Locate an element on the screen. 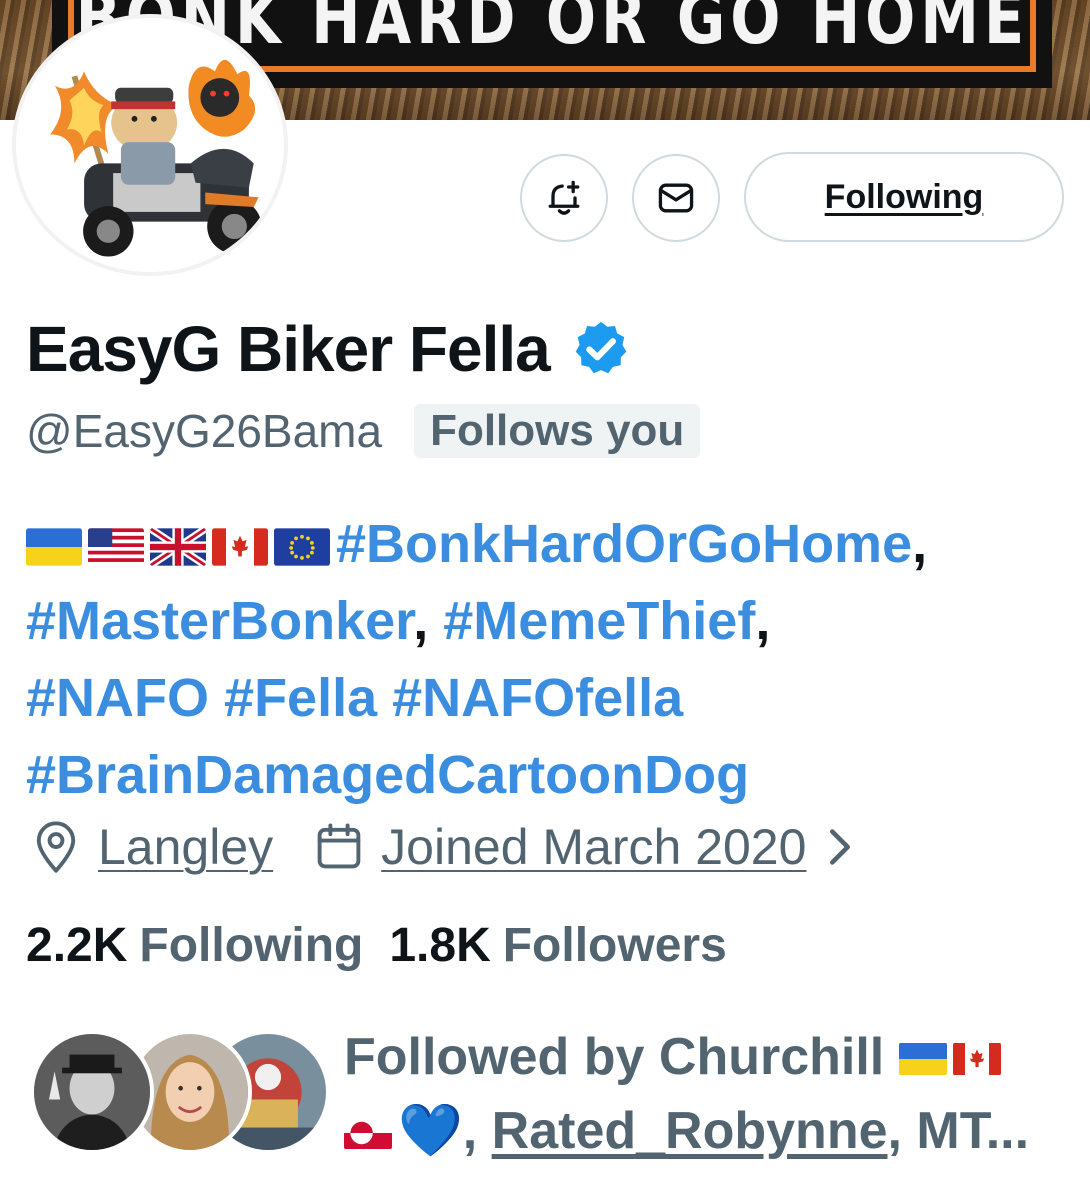 The height and width of the screenshot is (1200, 1090). calendar-icon is located at coordinates (339, 846).